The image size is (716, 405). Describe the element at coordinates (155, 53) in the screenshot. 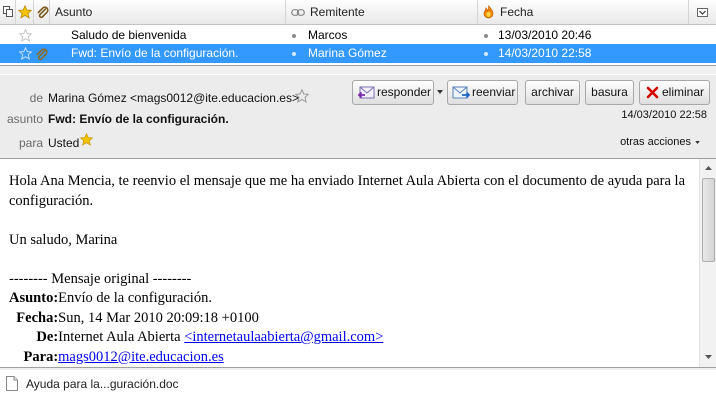

I see `message-subject: Fwd: Envío de la configuración.` at that location.